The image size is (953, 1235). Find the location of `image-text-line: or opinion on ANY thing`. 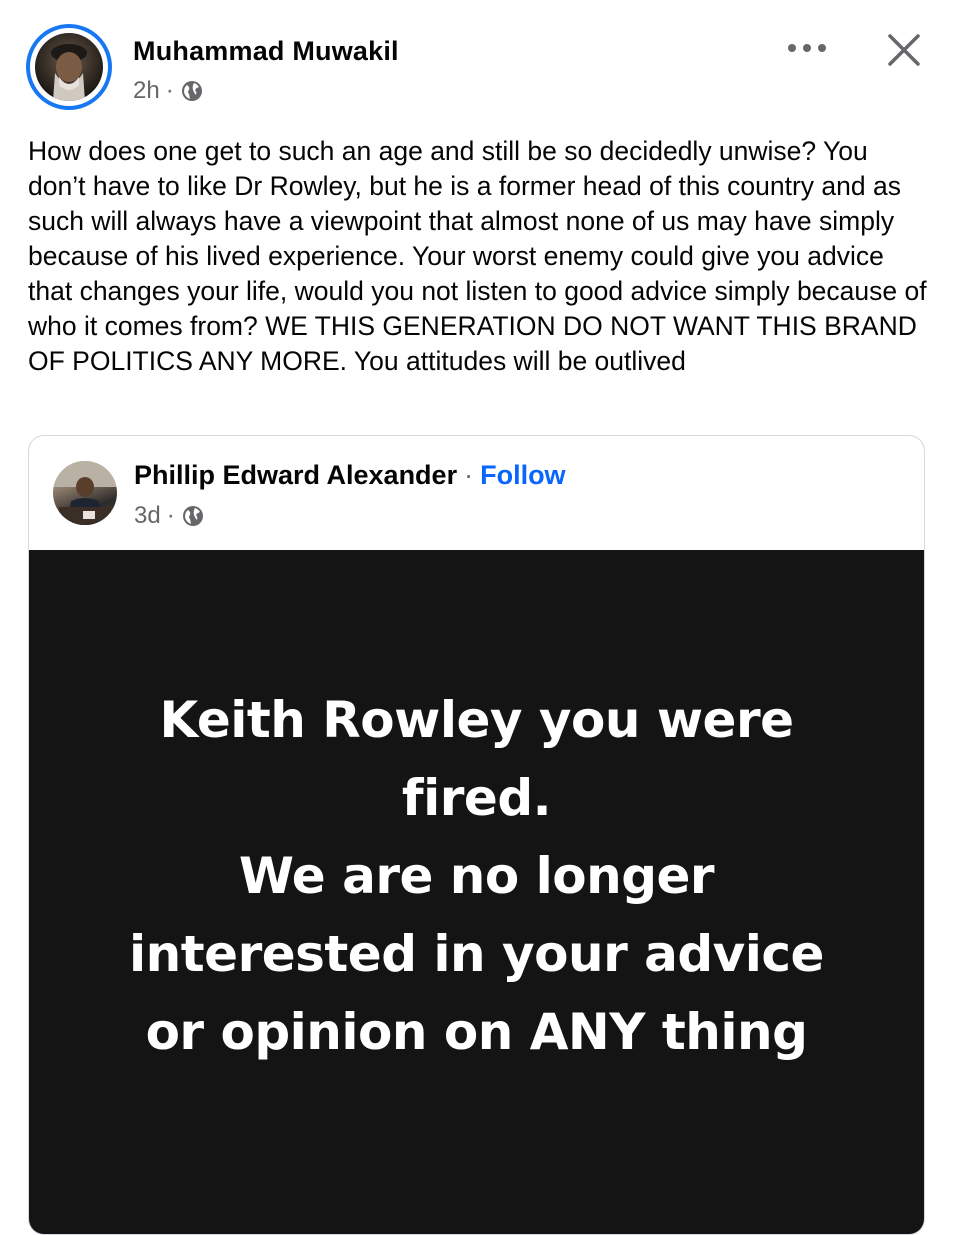

image-text-line: or opinion on ANY thing is located at coordinates (476, 1032).